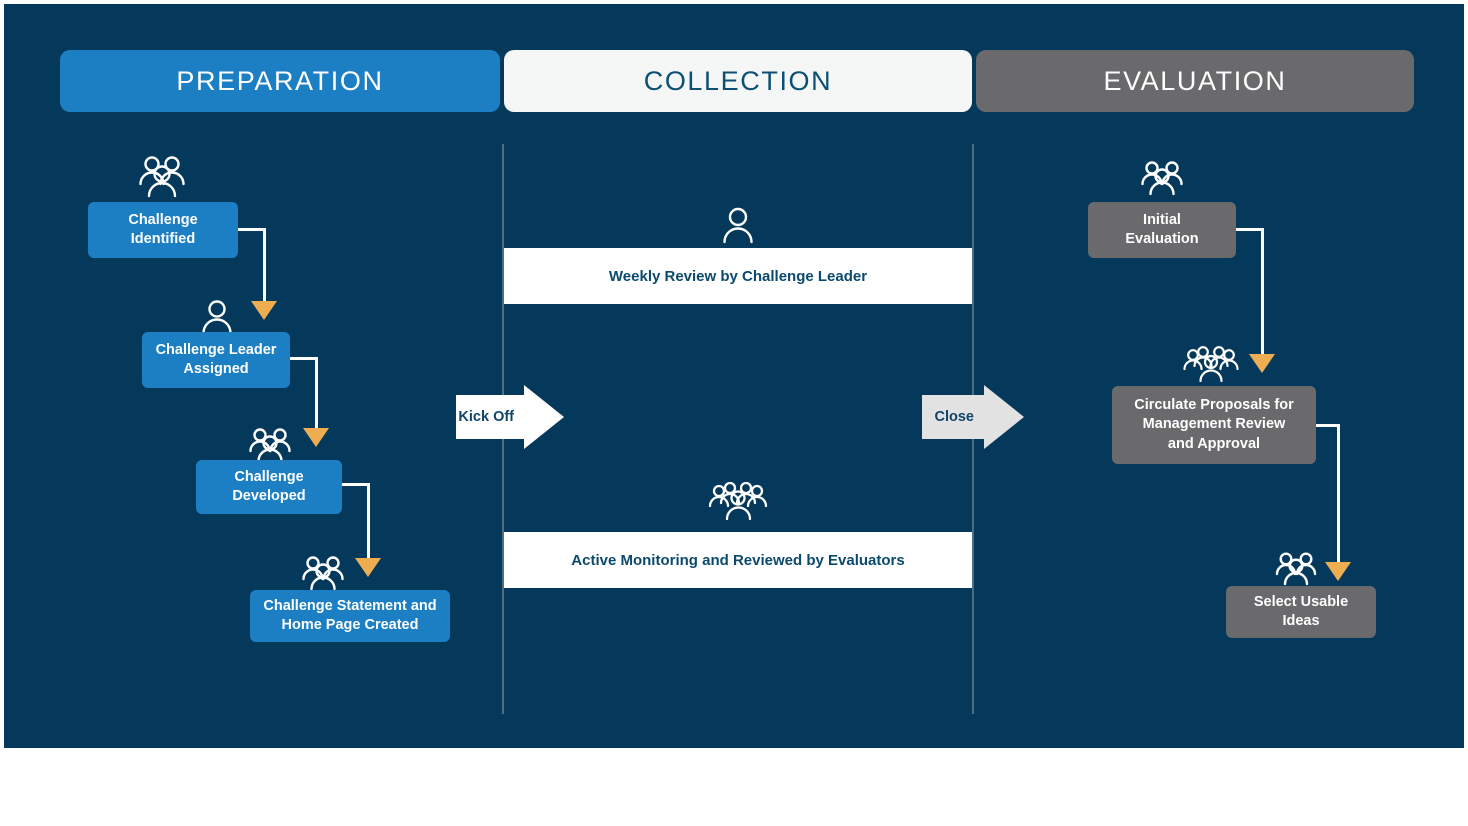 The image size is (1468, 826). What do you see at coordinates (1262, 292) in the screenshot?
I see `connector-e1-e2-vertical` at bounding box center [1262, 292].